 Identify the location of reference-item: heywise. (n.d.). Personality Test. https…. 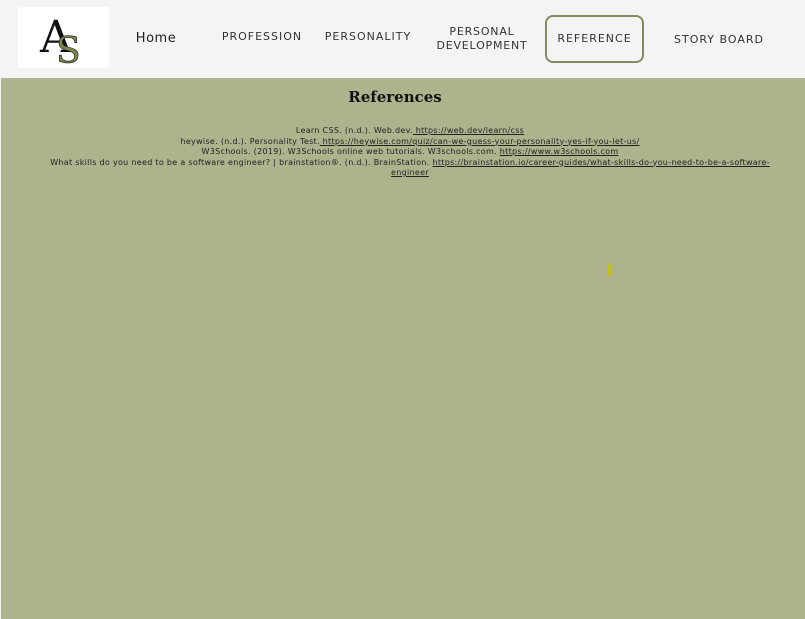
(410, 142).